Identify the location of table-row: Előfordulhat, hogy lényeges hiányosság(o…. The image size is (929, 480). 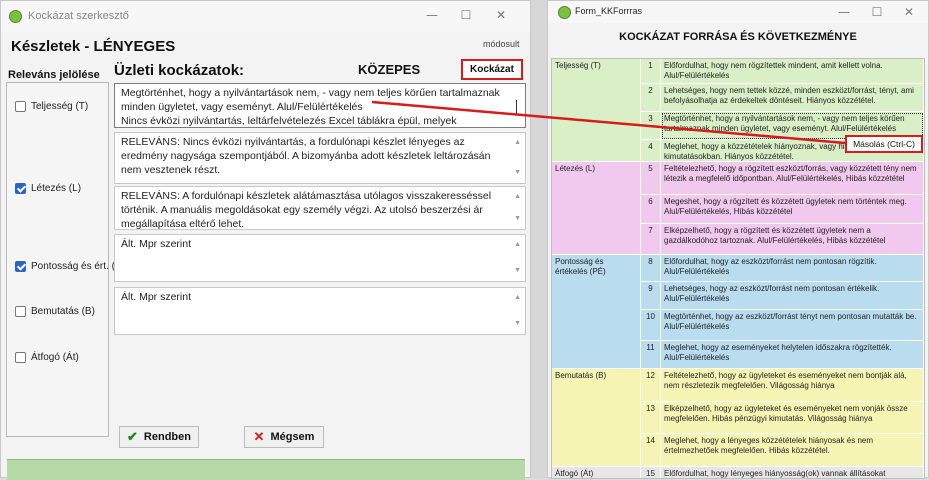
(792, 472).